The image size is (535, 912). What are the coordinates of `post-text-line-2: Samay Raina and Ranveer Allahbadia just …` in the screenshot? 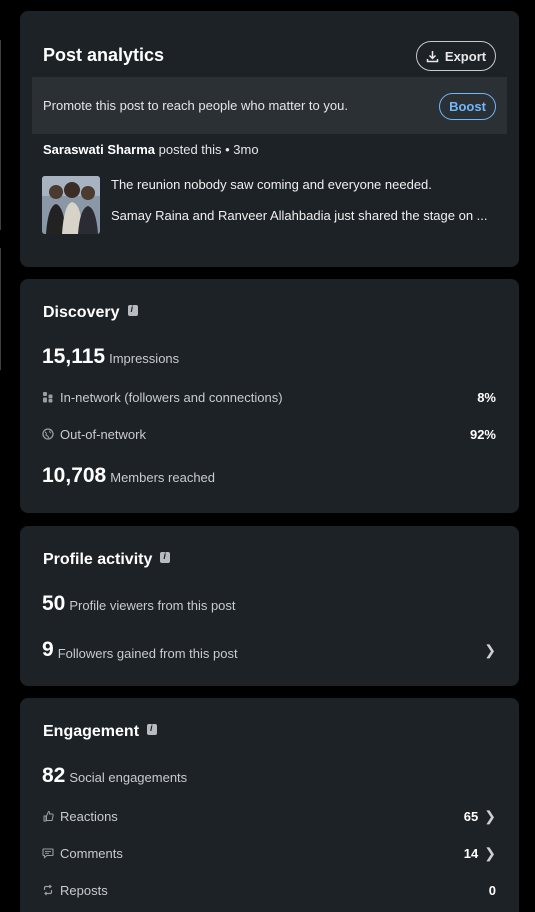 It's located at (299, 215).